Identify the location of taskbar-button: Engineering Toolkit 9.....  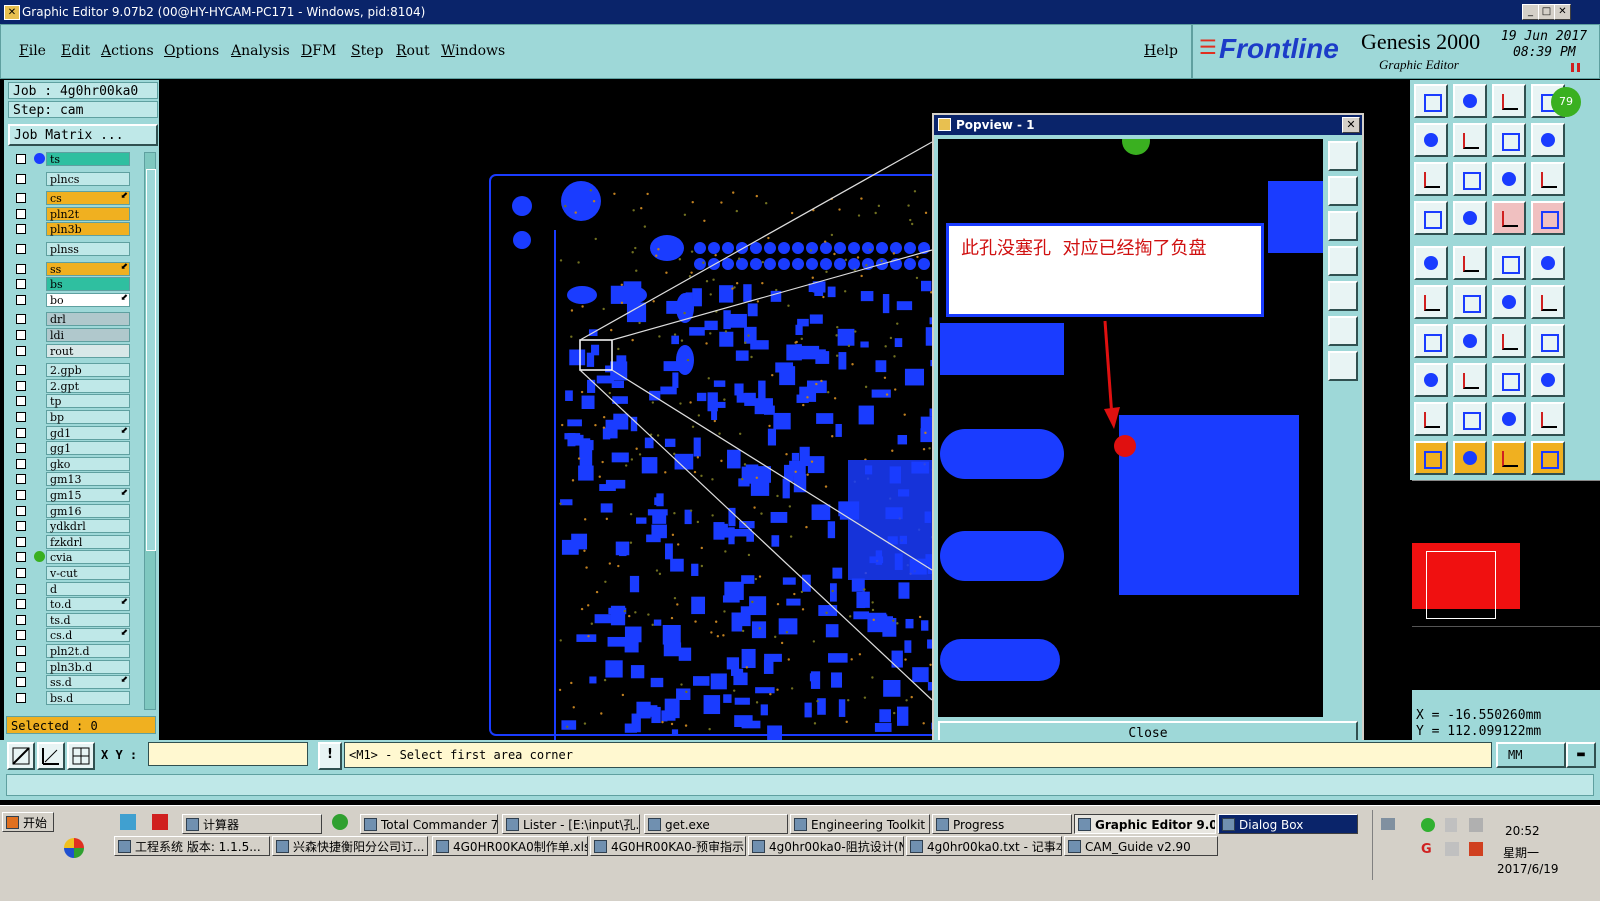
(860, 824).